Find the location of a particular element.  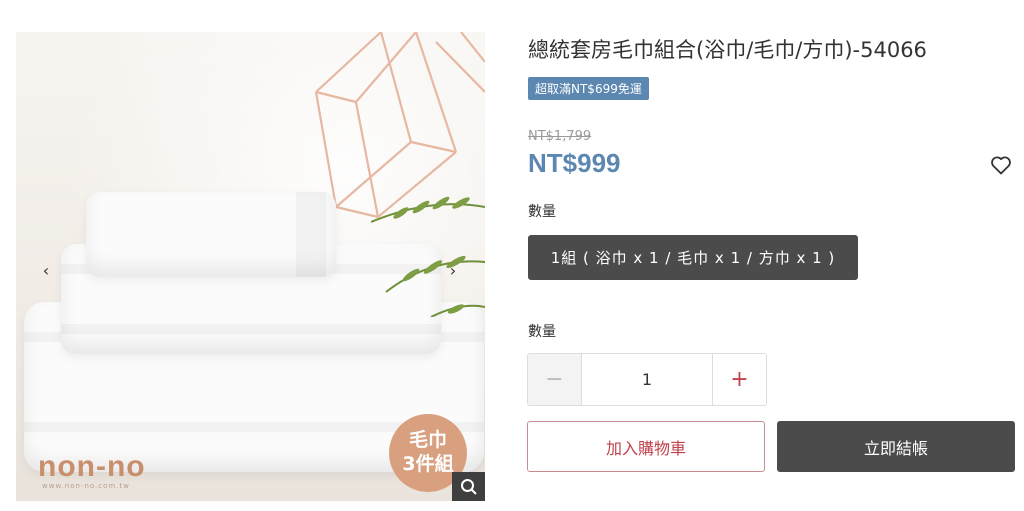

brand-url: www.non-no.com.tw is located at coordinates (86, 486).